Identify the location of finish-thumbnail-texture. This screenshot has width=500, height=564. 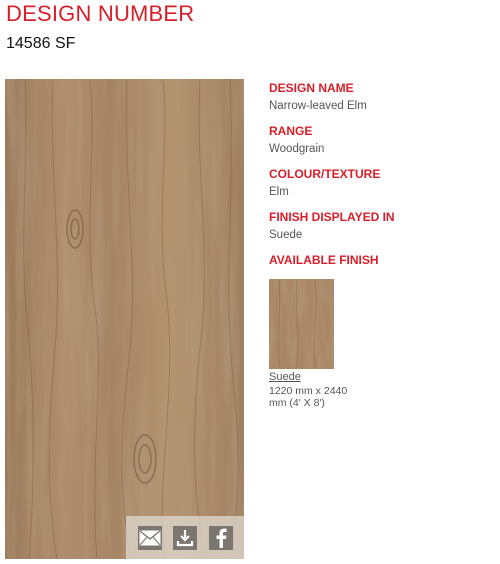
(301, 324).